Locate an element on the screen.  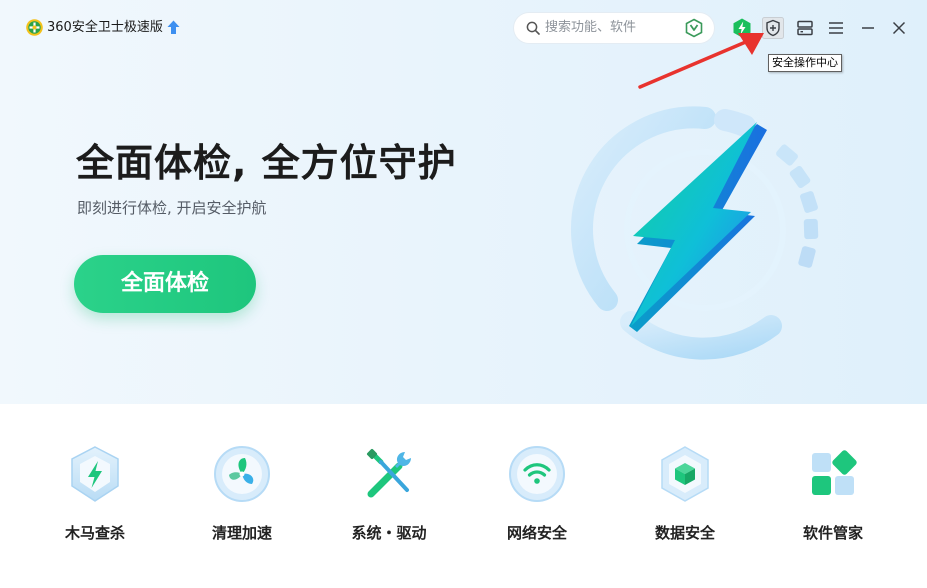
360-logo-icon is located at coordinates (34, 27).